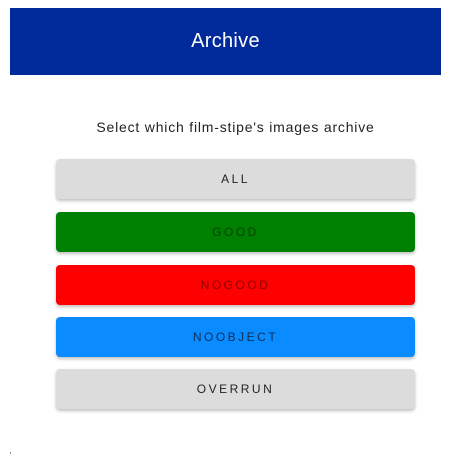  What do you see at coordinates (235, 179) in the screenshot?
I see `all-button: ALL` at bounding box center [235, 179].